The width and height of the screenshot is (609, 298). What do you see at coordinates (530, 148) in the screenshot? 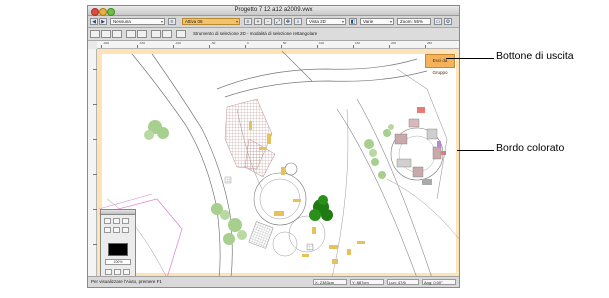
I see `colored-border-callout: Bordo colorato` at bounding box center [530, 148].